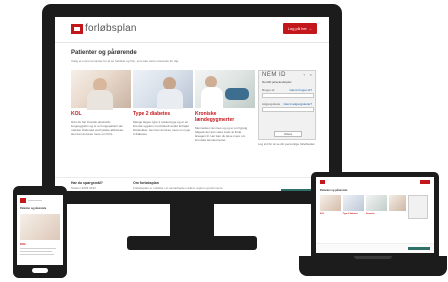  Describe the element at coordinates (237, 94) in the screenshot. I see `patient-body` at that location.